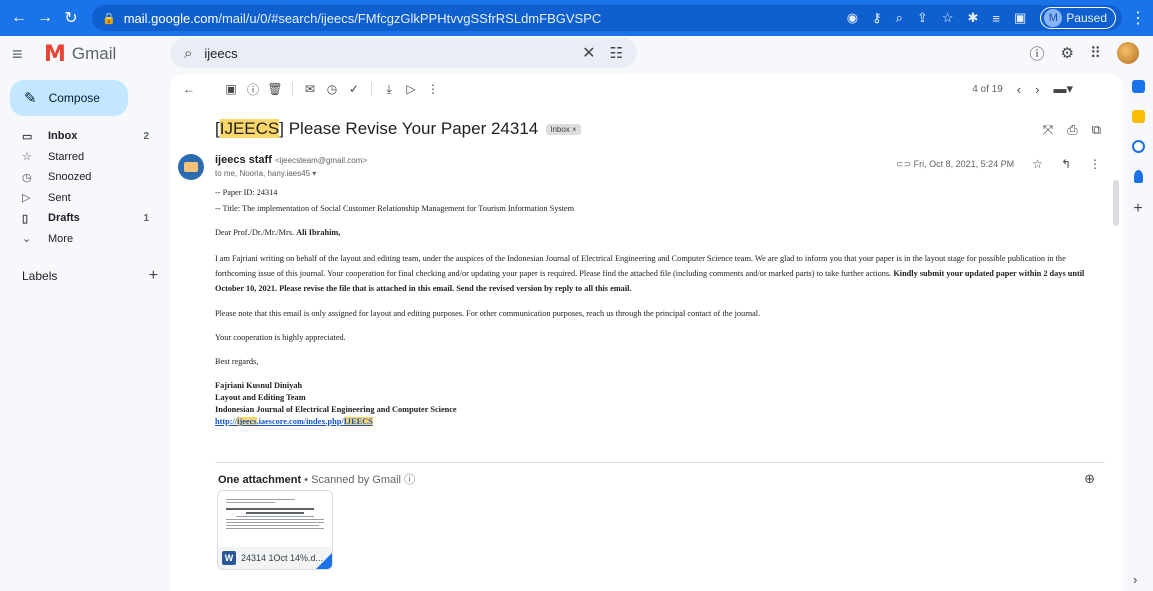 The width and height of the screenshot is (1153, 591). I want to click on search-icon: ⌕, so click(188, 53).